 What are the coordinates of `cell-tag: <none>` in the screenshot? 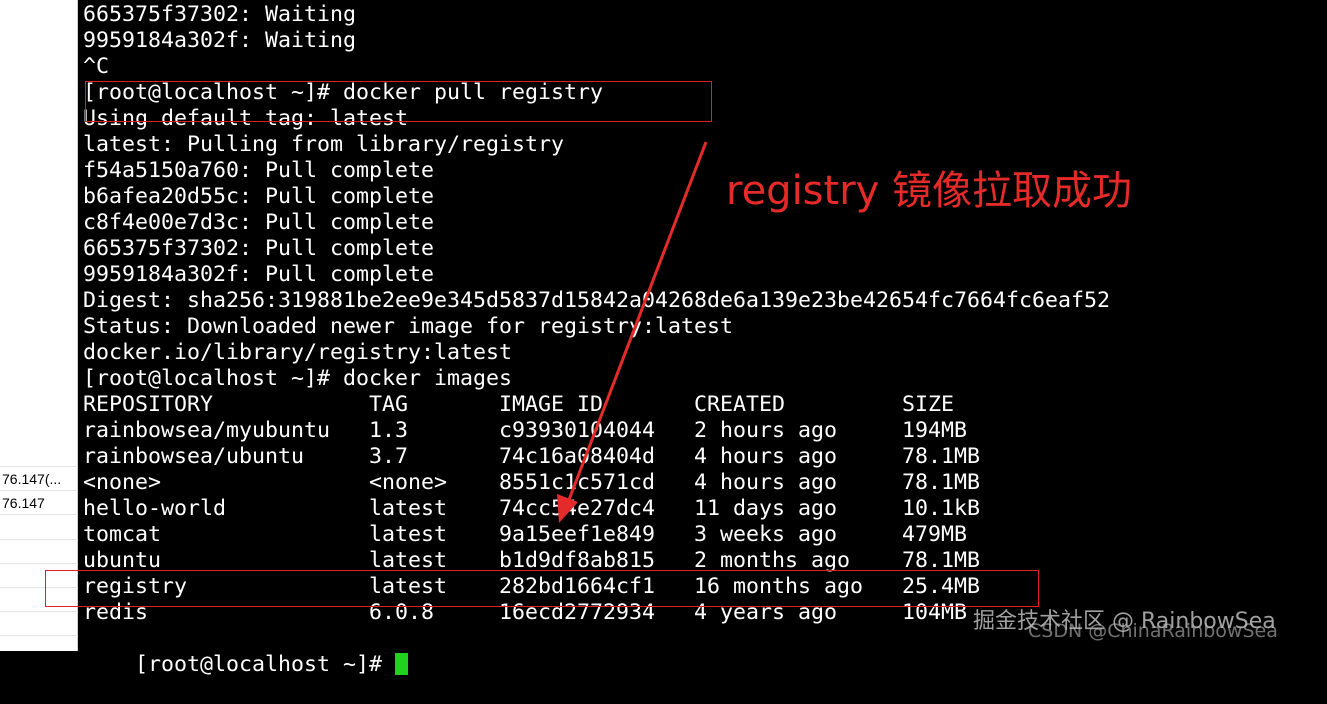 It's located at (408, 482).